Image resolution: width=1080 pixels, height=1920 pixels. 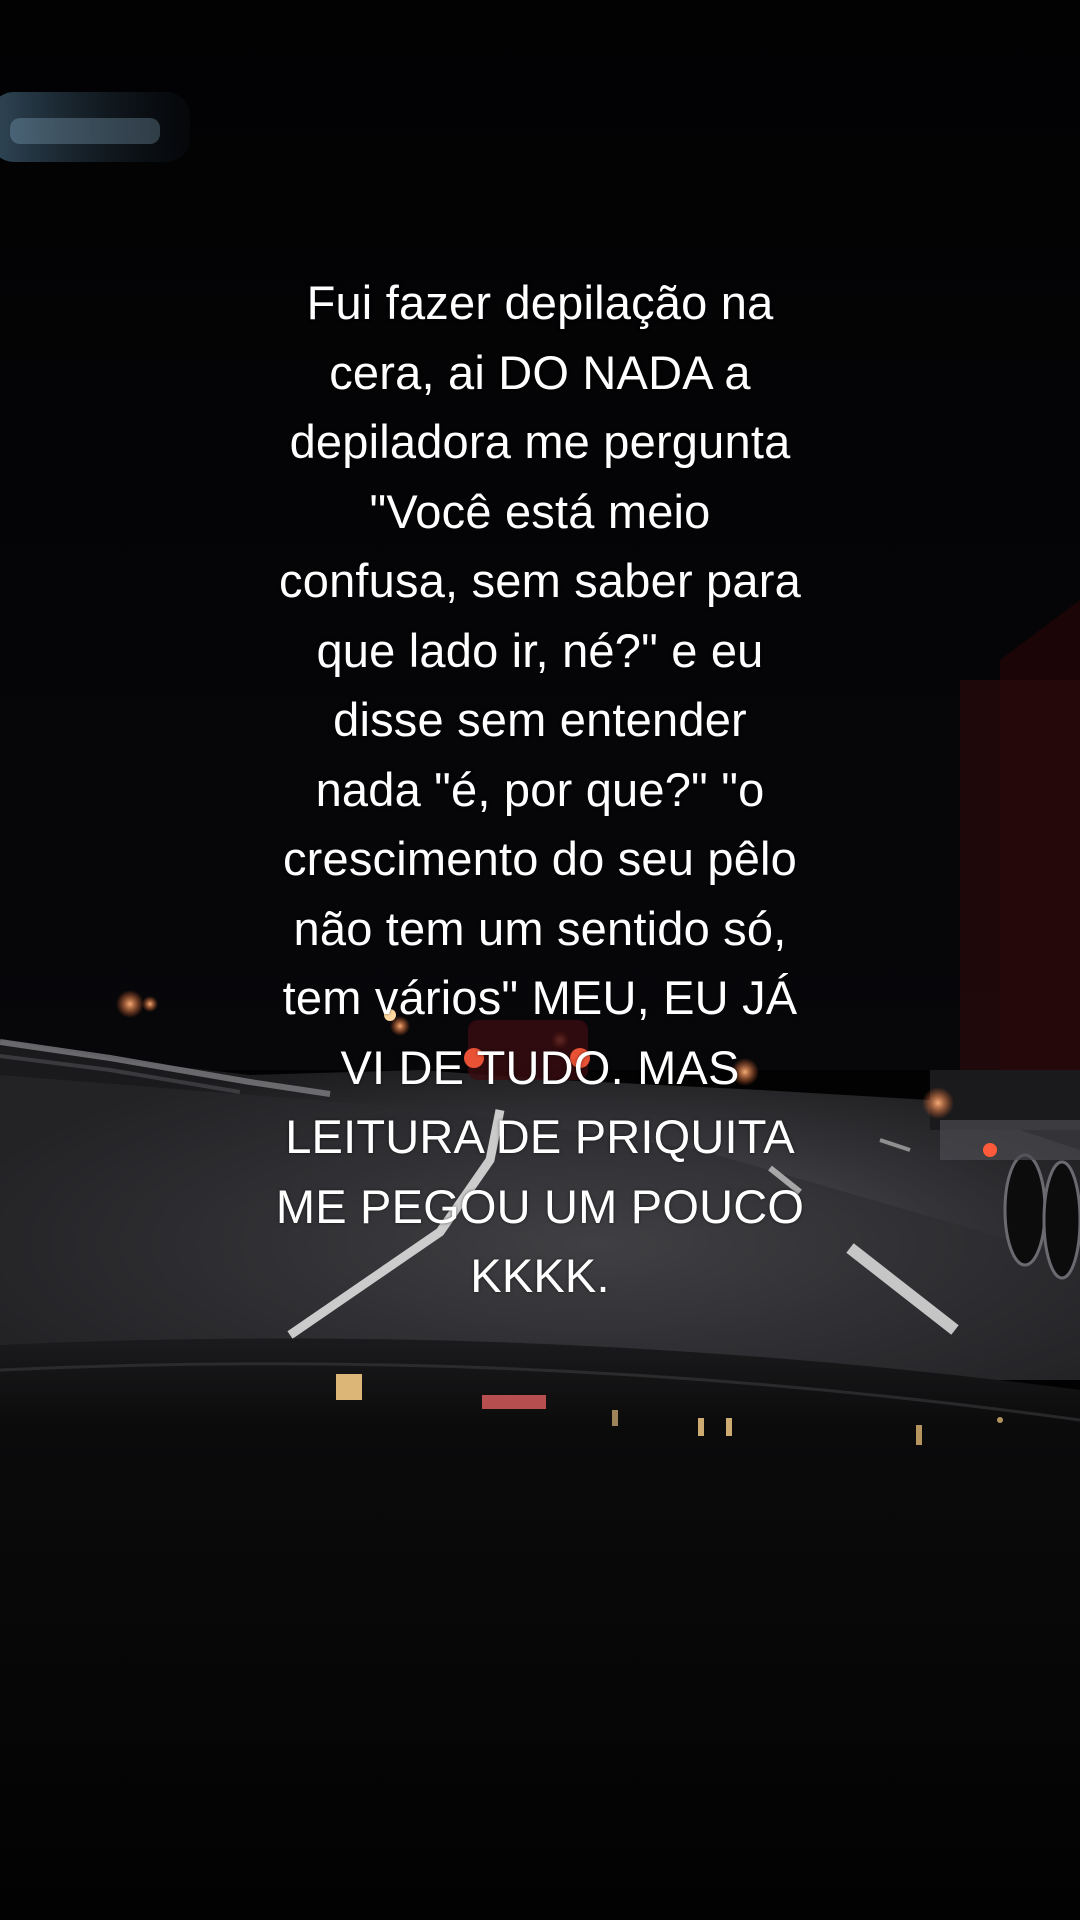 What do you see at coordinates (540, 511) in the screenshot?
I see `caption-line: "Você está meio` at bounding box center [540, 511].